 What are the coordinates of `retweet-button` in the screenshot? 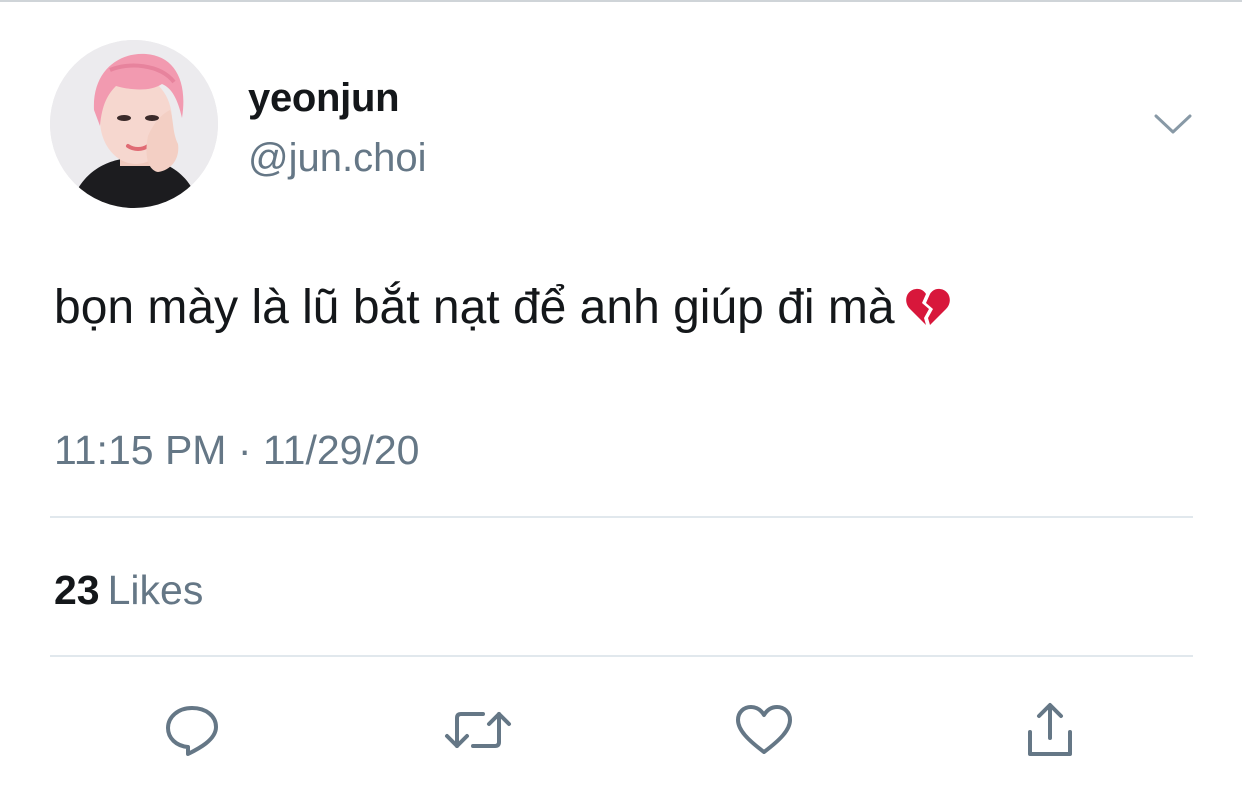 It's located at (478, 730).